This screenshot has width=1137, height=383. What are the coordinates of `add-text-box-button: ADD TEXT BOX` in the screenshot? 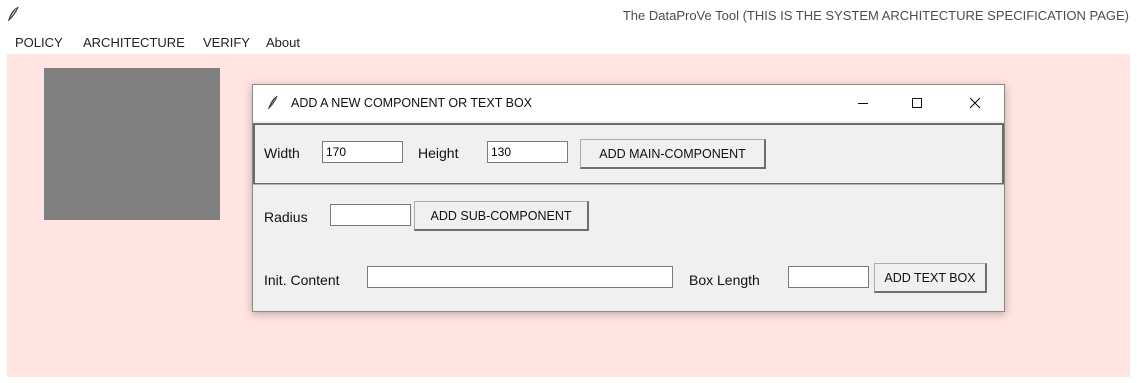 It's located at (930, 278).